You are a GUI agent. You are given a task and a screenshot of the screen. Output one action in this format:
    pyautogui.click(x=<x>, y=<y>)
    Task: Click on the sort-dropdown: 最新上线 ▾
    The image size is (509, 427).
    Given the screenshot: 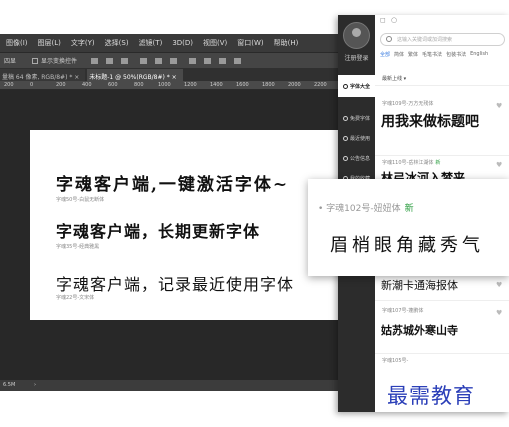 What is the action you would take?
    pyautogui.click(x=394, y=78)
    